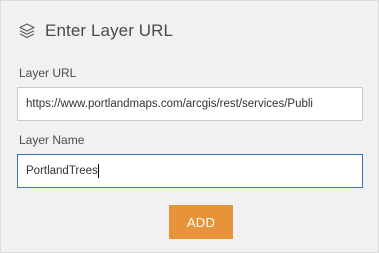  What do you see at coordinates (190, 171) in the screenshot?
I see `layer-name-input: PortlandTrees` at bounding box center [190, 171].